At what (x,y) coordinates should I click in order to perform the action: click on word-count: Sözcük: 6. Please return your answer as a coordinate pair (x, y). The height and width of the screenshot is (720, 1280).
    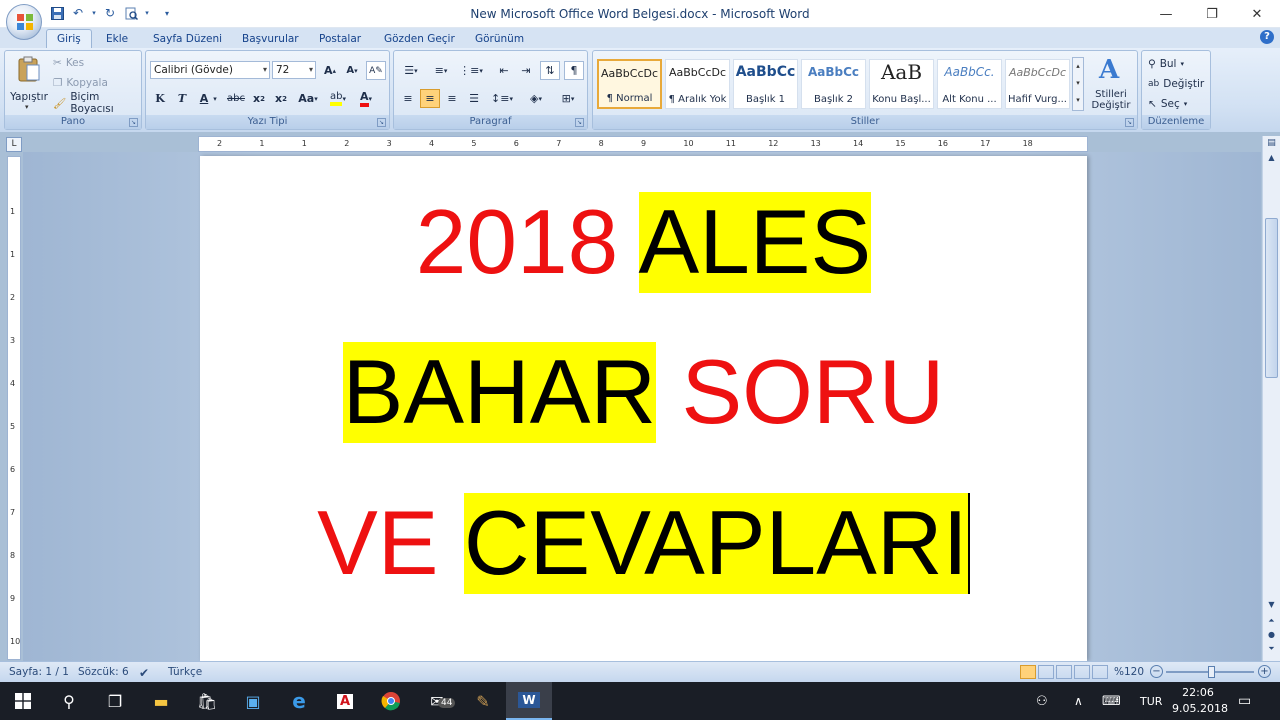
    Looking at the image, I should click on (103, 672).